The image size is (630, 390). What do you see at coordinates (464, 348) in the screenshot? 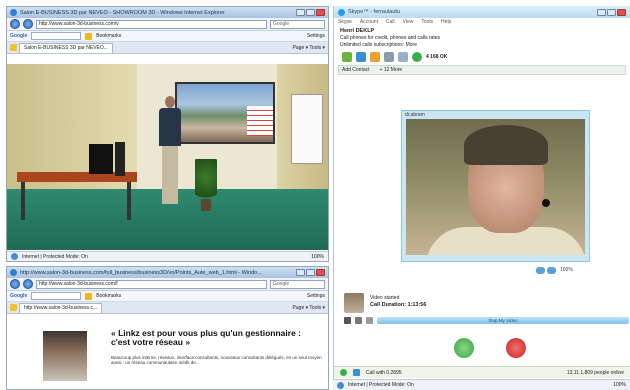
I see `call-button` at bounding box center [464, 348].